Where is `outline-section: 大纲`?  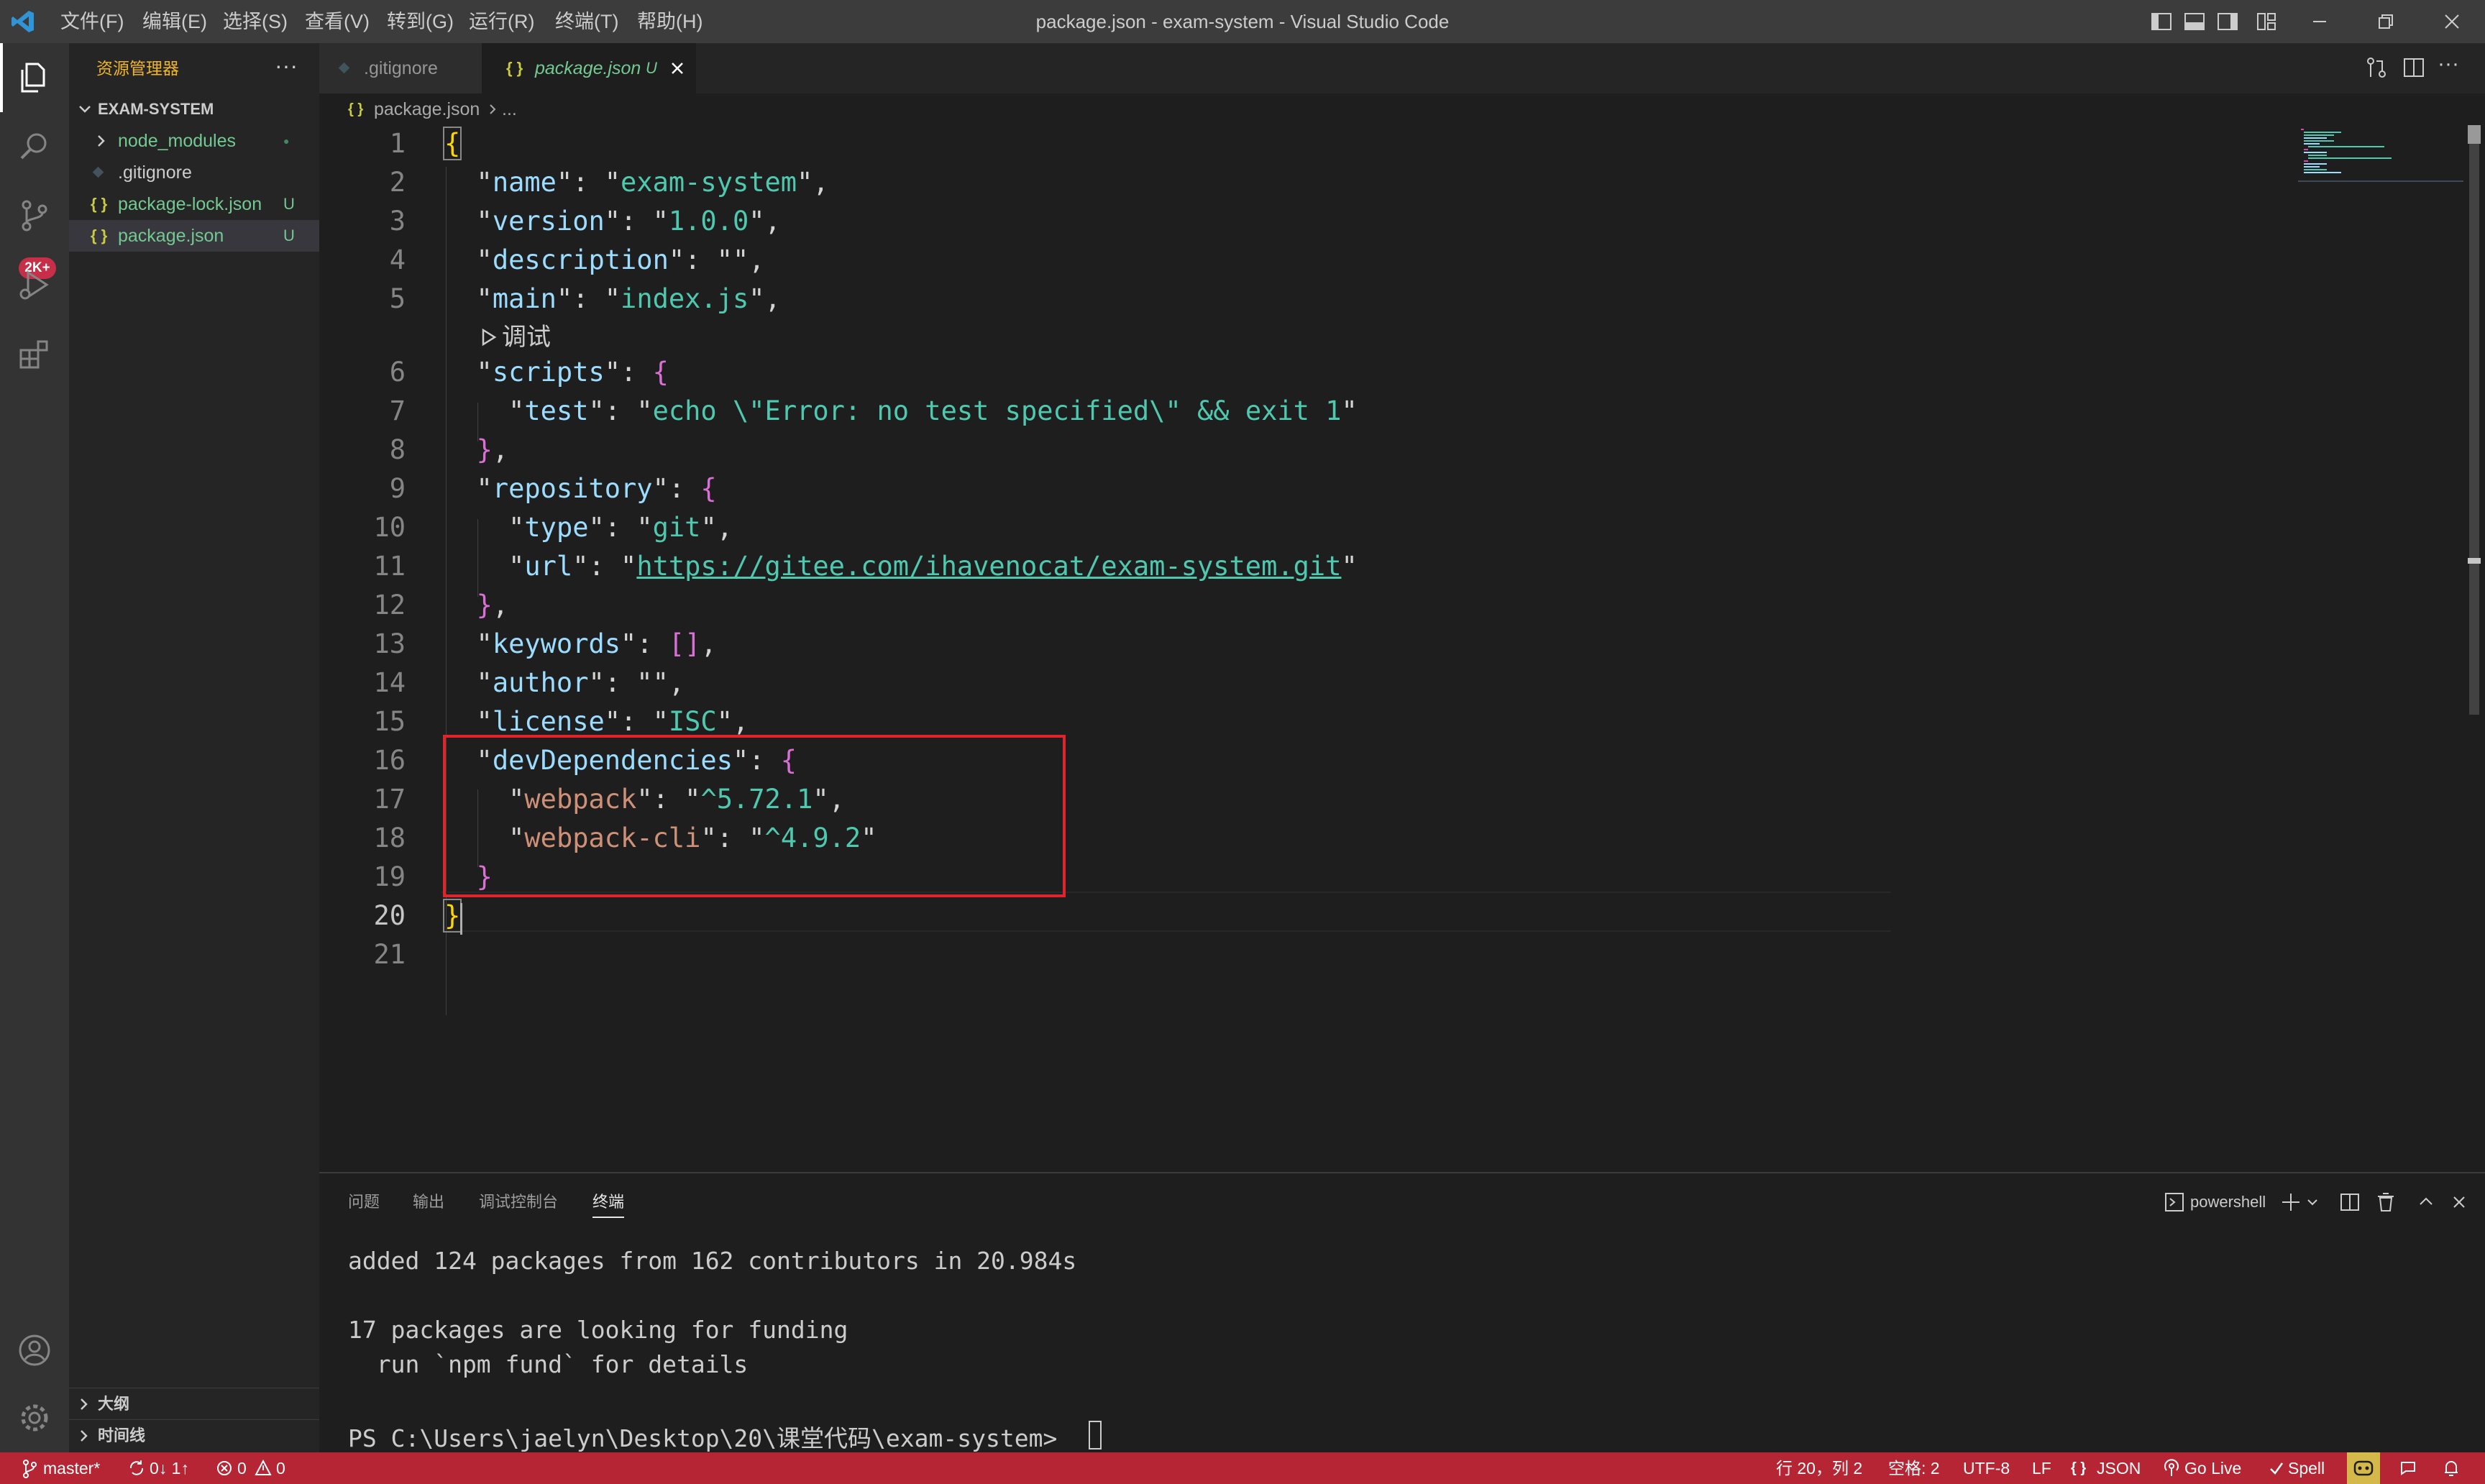
outline-section: 大纲 is located at coordinates (194, 1404).